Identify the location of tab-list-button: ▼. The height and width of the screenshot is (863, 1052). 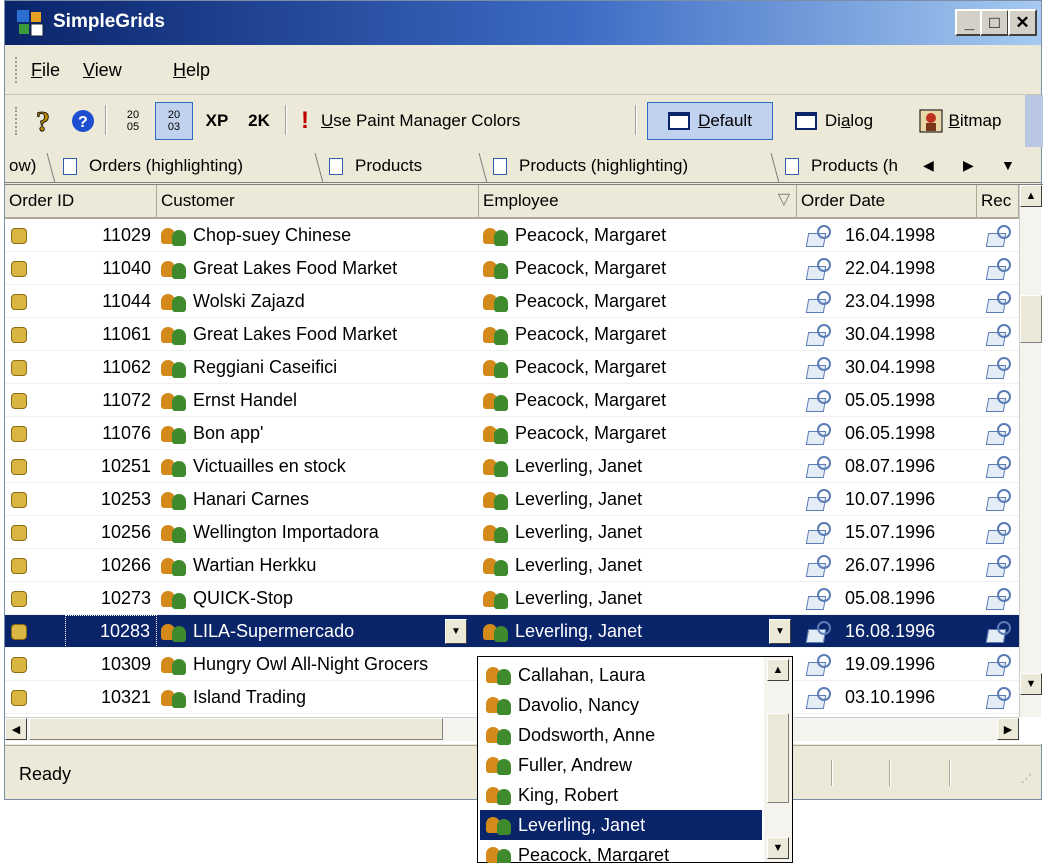
(1008, 165).